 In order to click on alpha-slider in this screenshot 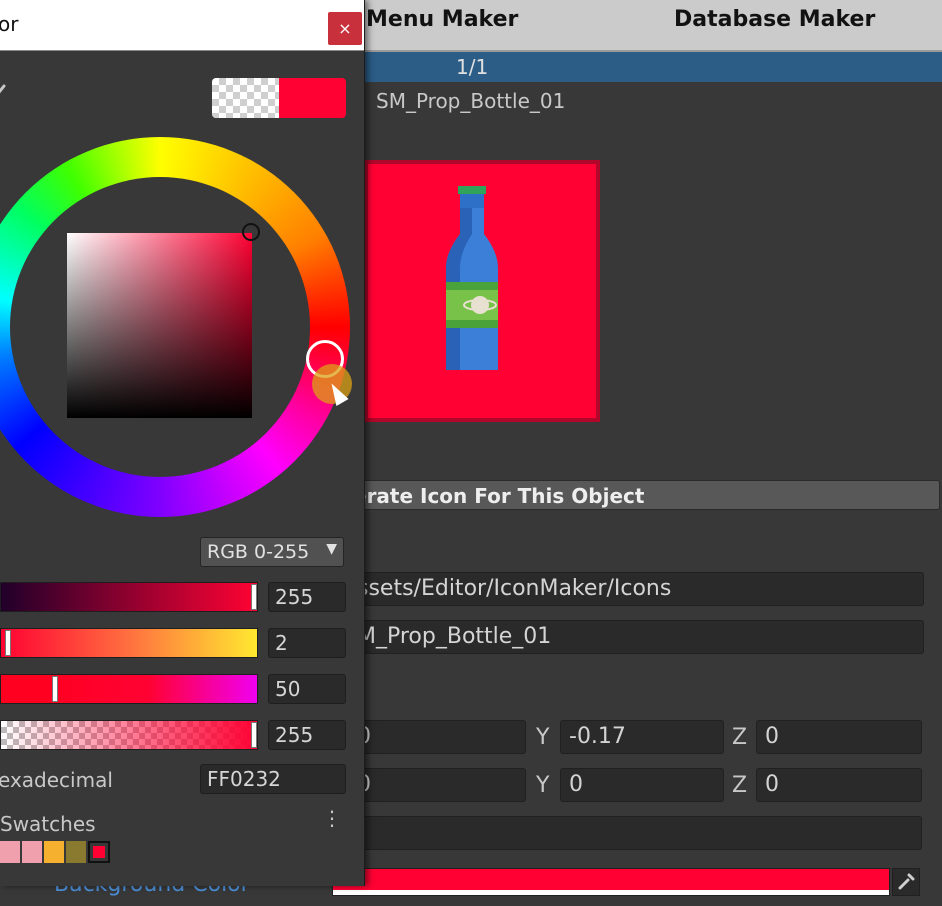, I will do `click(129, 735)`.